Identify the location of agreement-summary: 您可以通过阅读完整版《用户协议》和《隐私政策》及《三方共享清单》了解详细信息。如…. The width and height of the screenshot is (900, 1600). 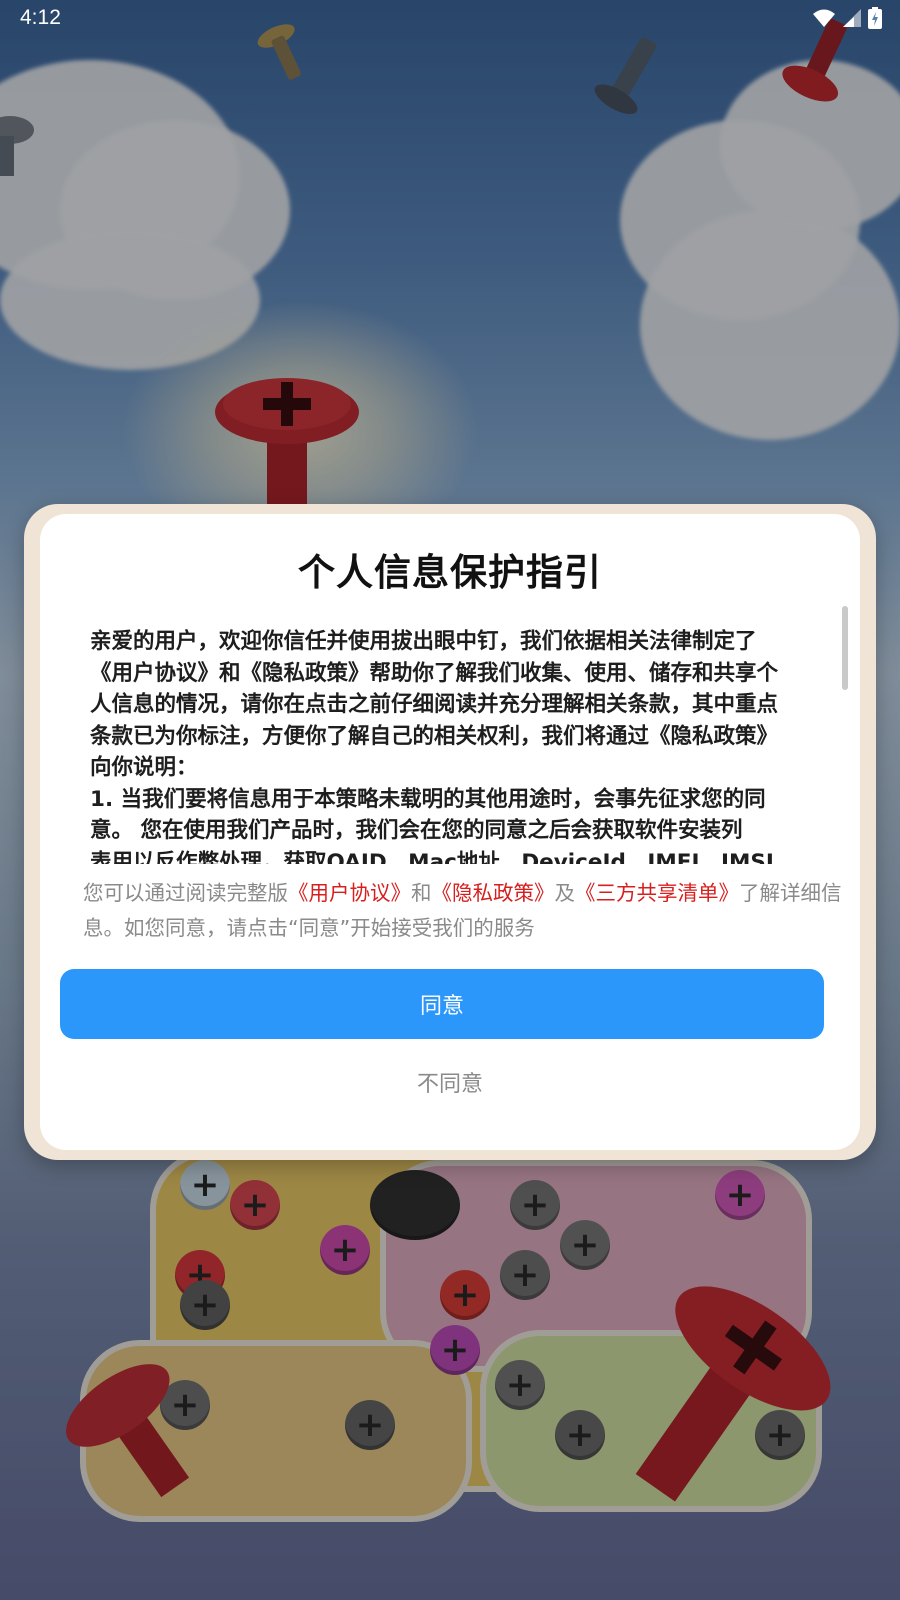
(463, 911).